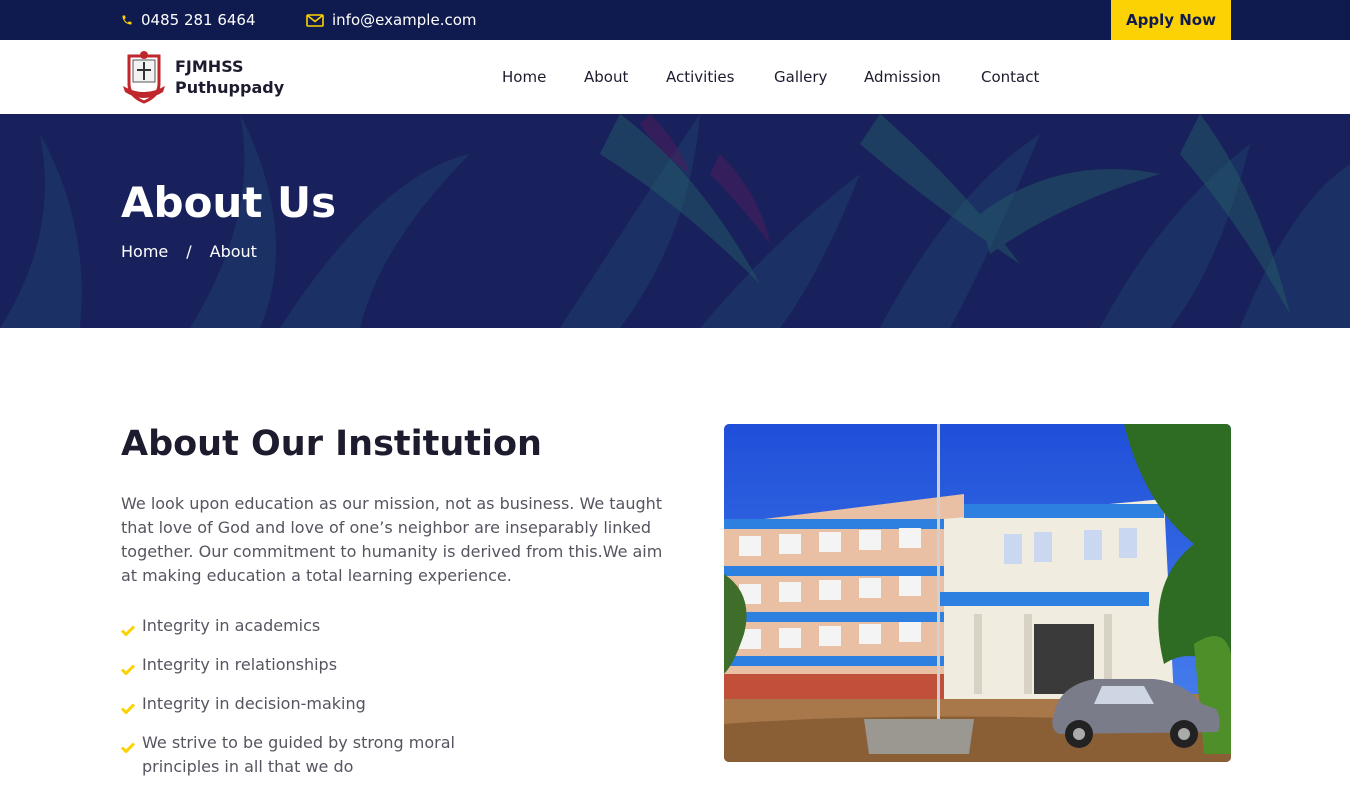 The image size is (1350, 789). I want to click on breadcrumb: Home / About, so click(189, 251).